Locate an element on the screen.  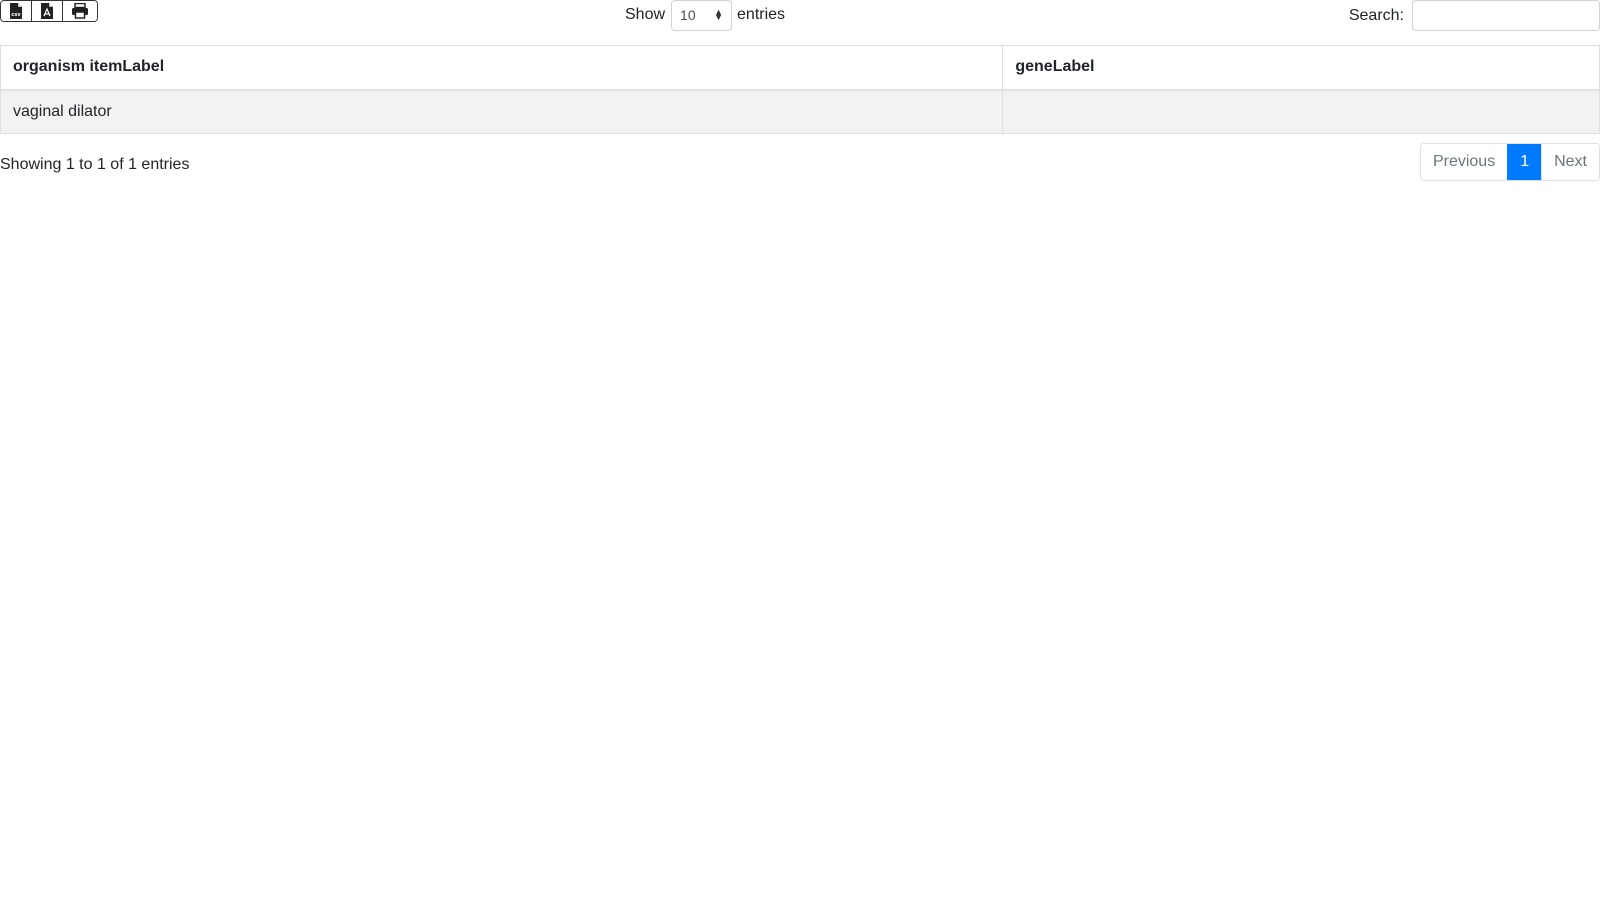
csv-file-icon: csv is located at coordinates (16, 11).